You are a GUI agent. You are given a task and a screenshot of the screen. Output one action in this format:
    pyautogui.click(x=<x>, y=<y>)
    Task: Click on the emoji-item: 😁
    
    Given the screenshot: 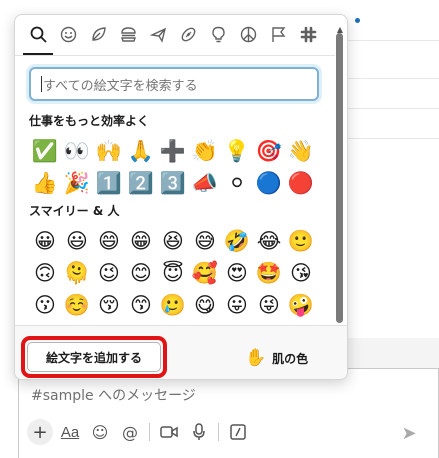 What is the action you would take?
    pyautogui.click(x=141, y=241)
    